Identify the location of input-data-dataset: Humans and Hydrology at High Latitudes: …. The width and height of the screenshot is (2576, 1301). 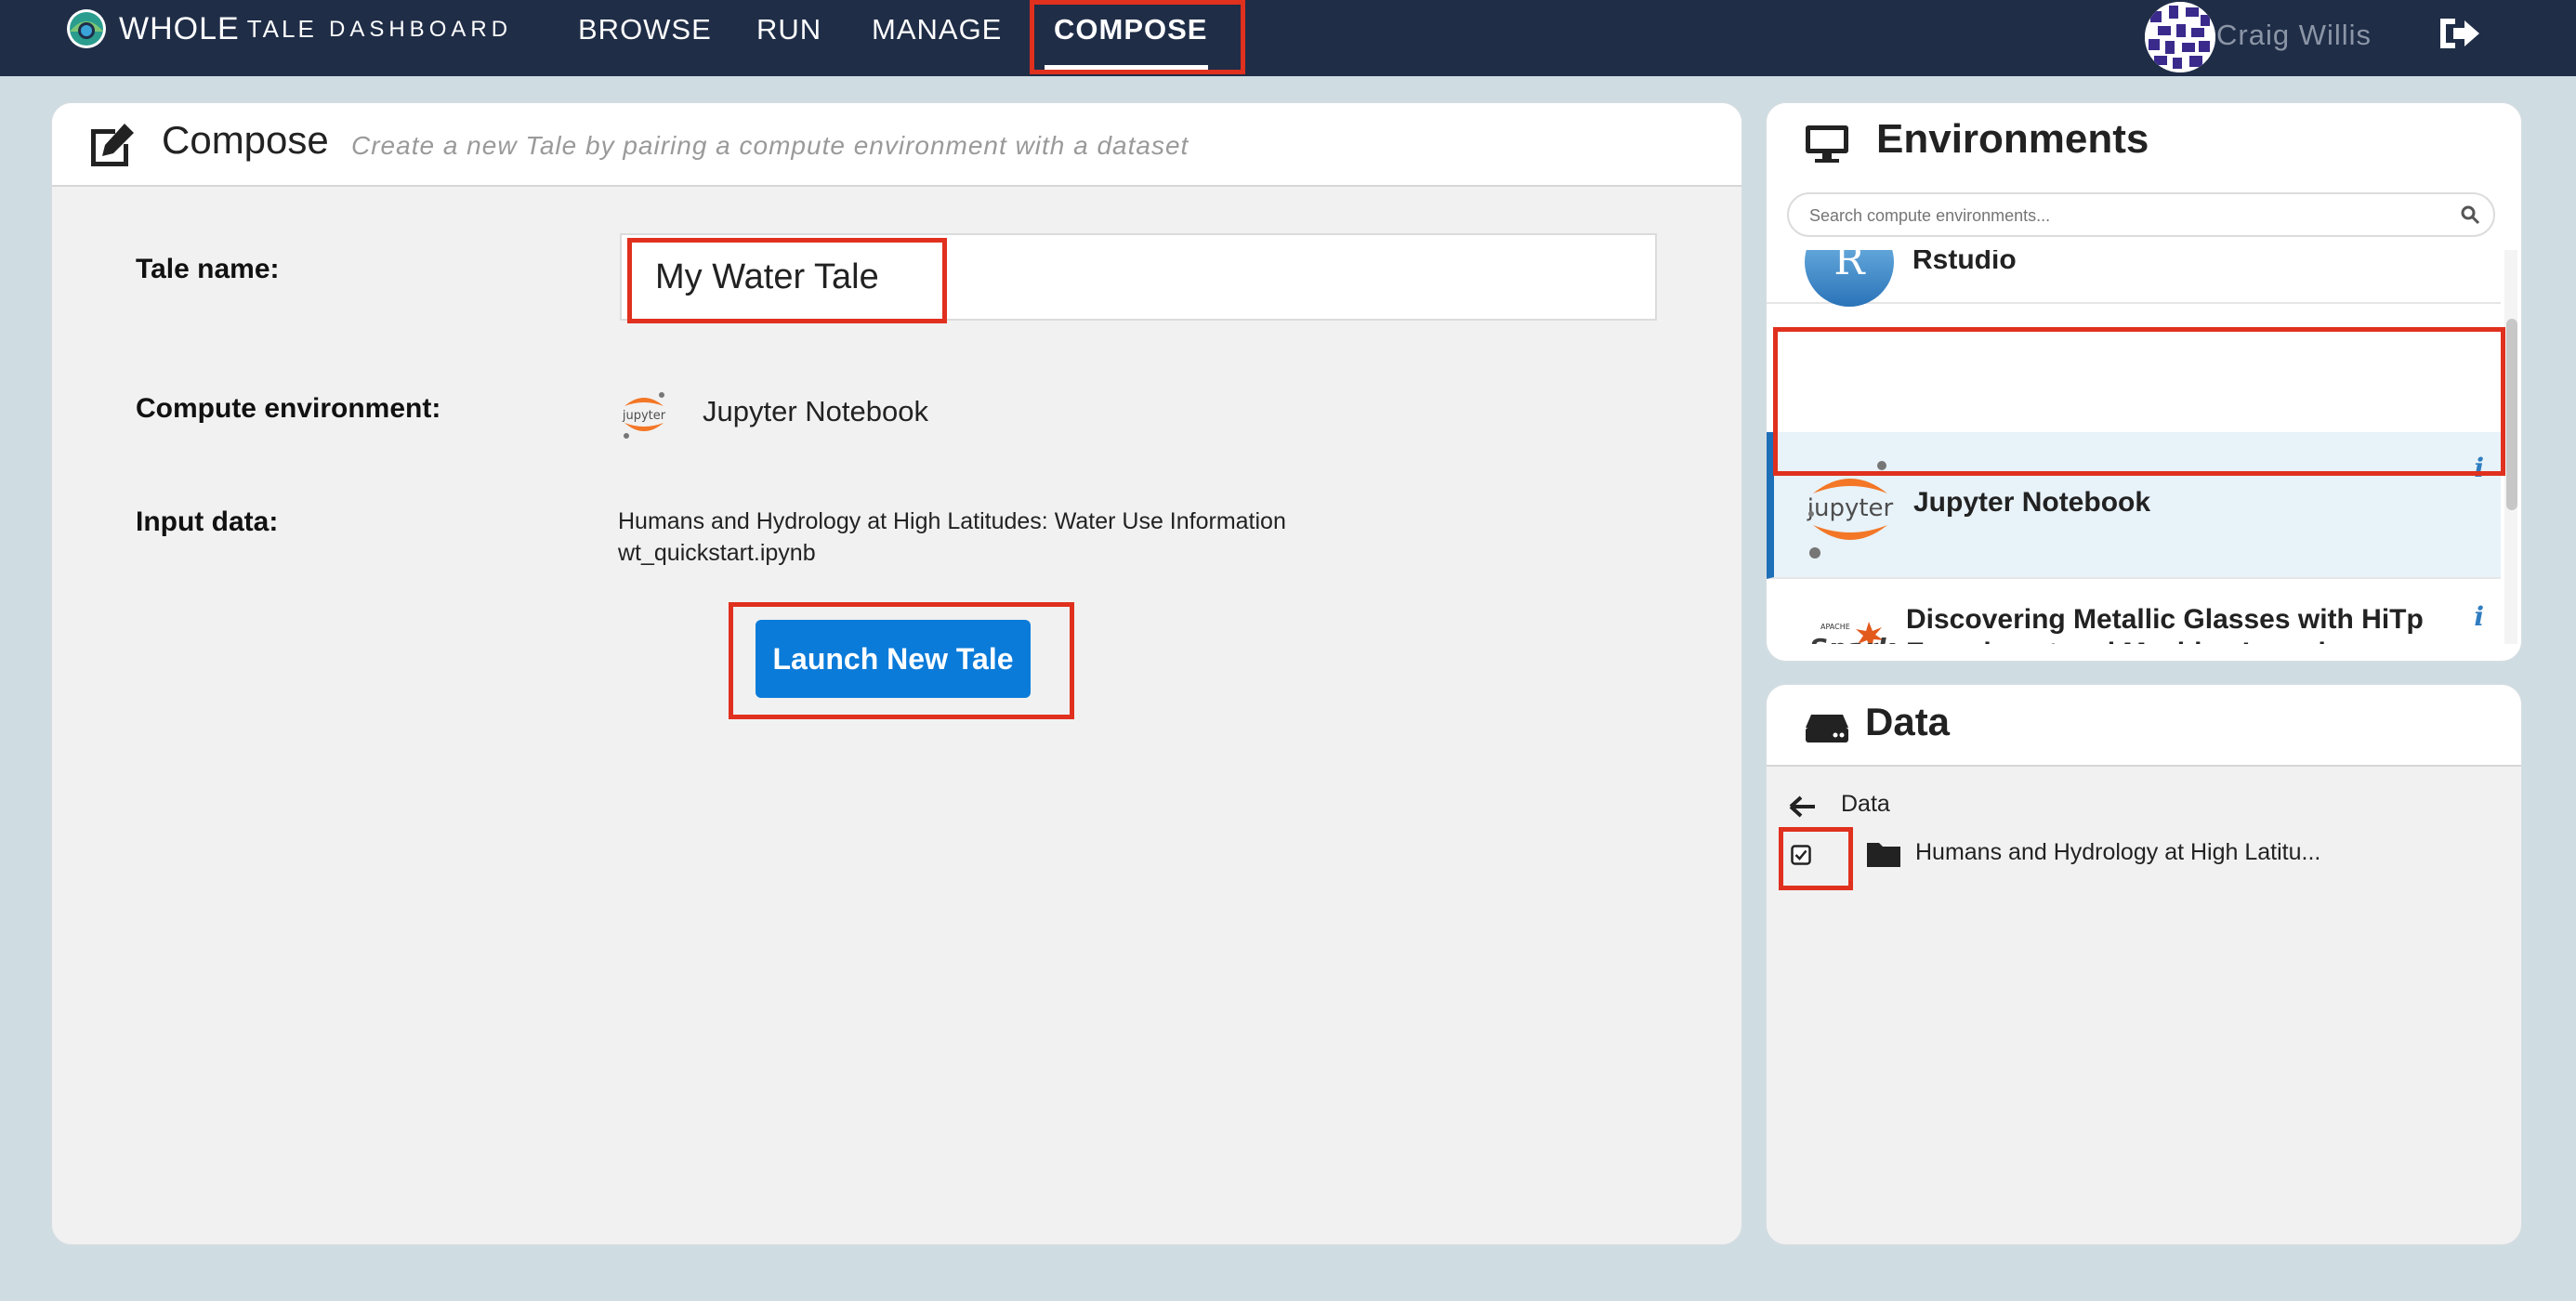
(952, 521).